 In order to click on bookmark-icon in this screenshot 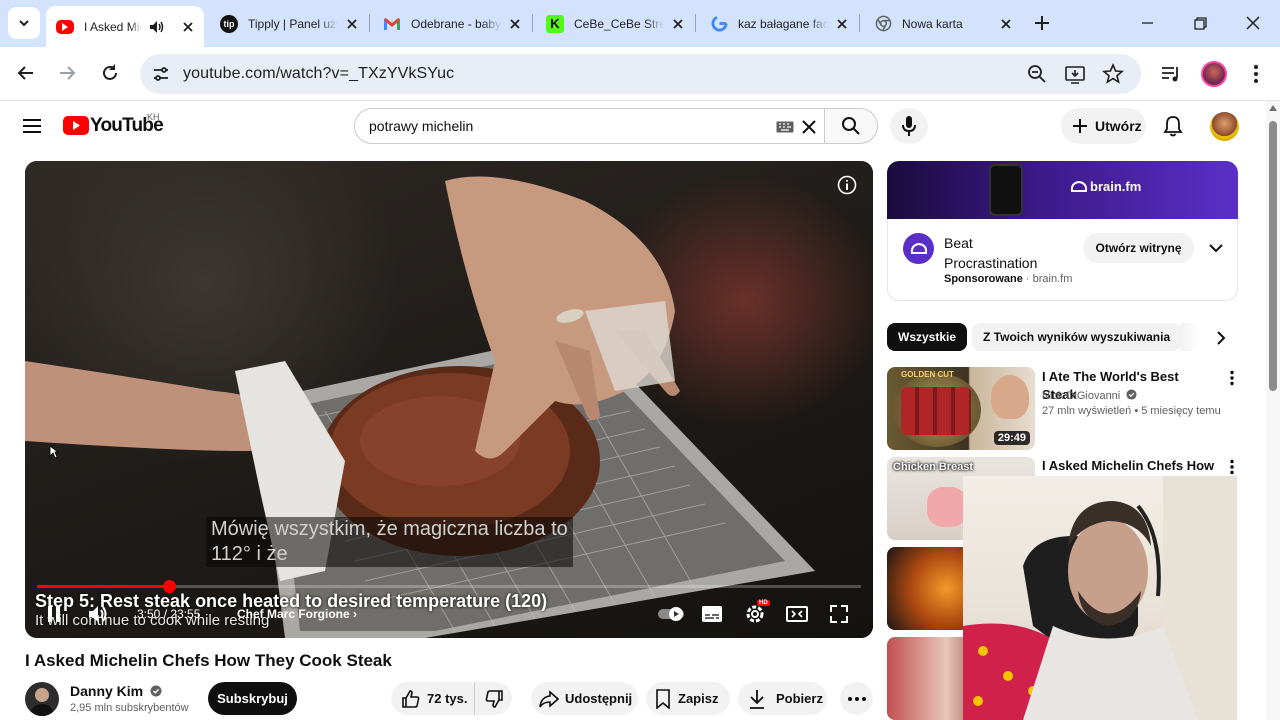, I will do `click(663, 698)`.